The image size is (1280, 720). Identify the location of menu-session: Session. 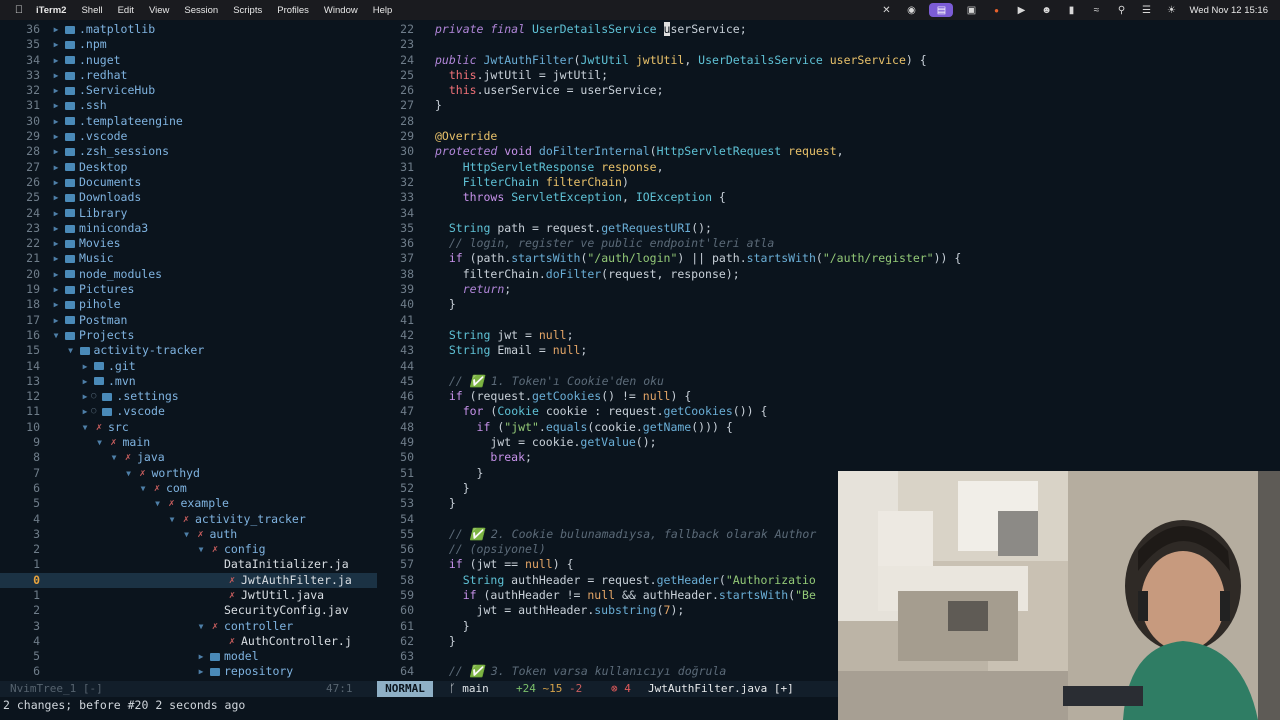
(201, 10).